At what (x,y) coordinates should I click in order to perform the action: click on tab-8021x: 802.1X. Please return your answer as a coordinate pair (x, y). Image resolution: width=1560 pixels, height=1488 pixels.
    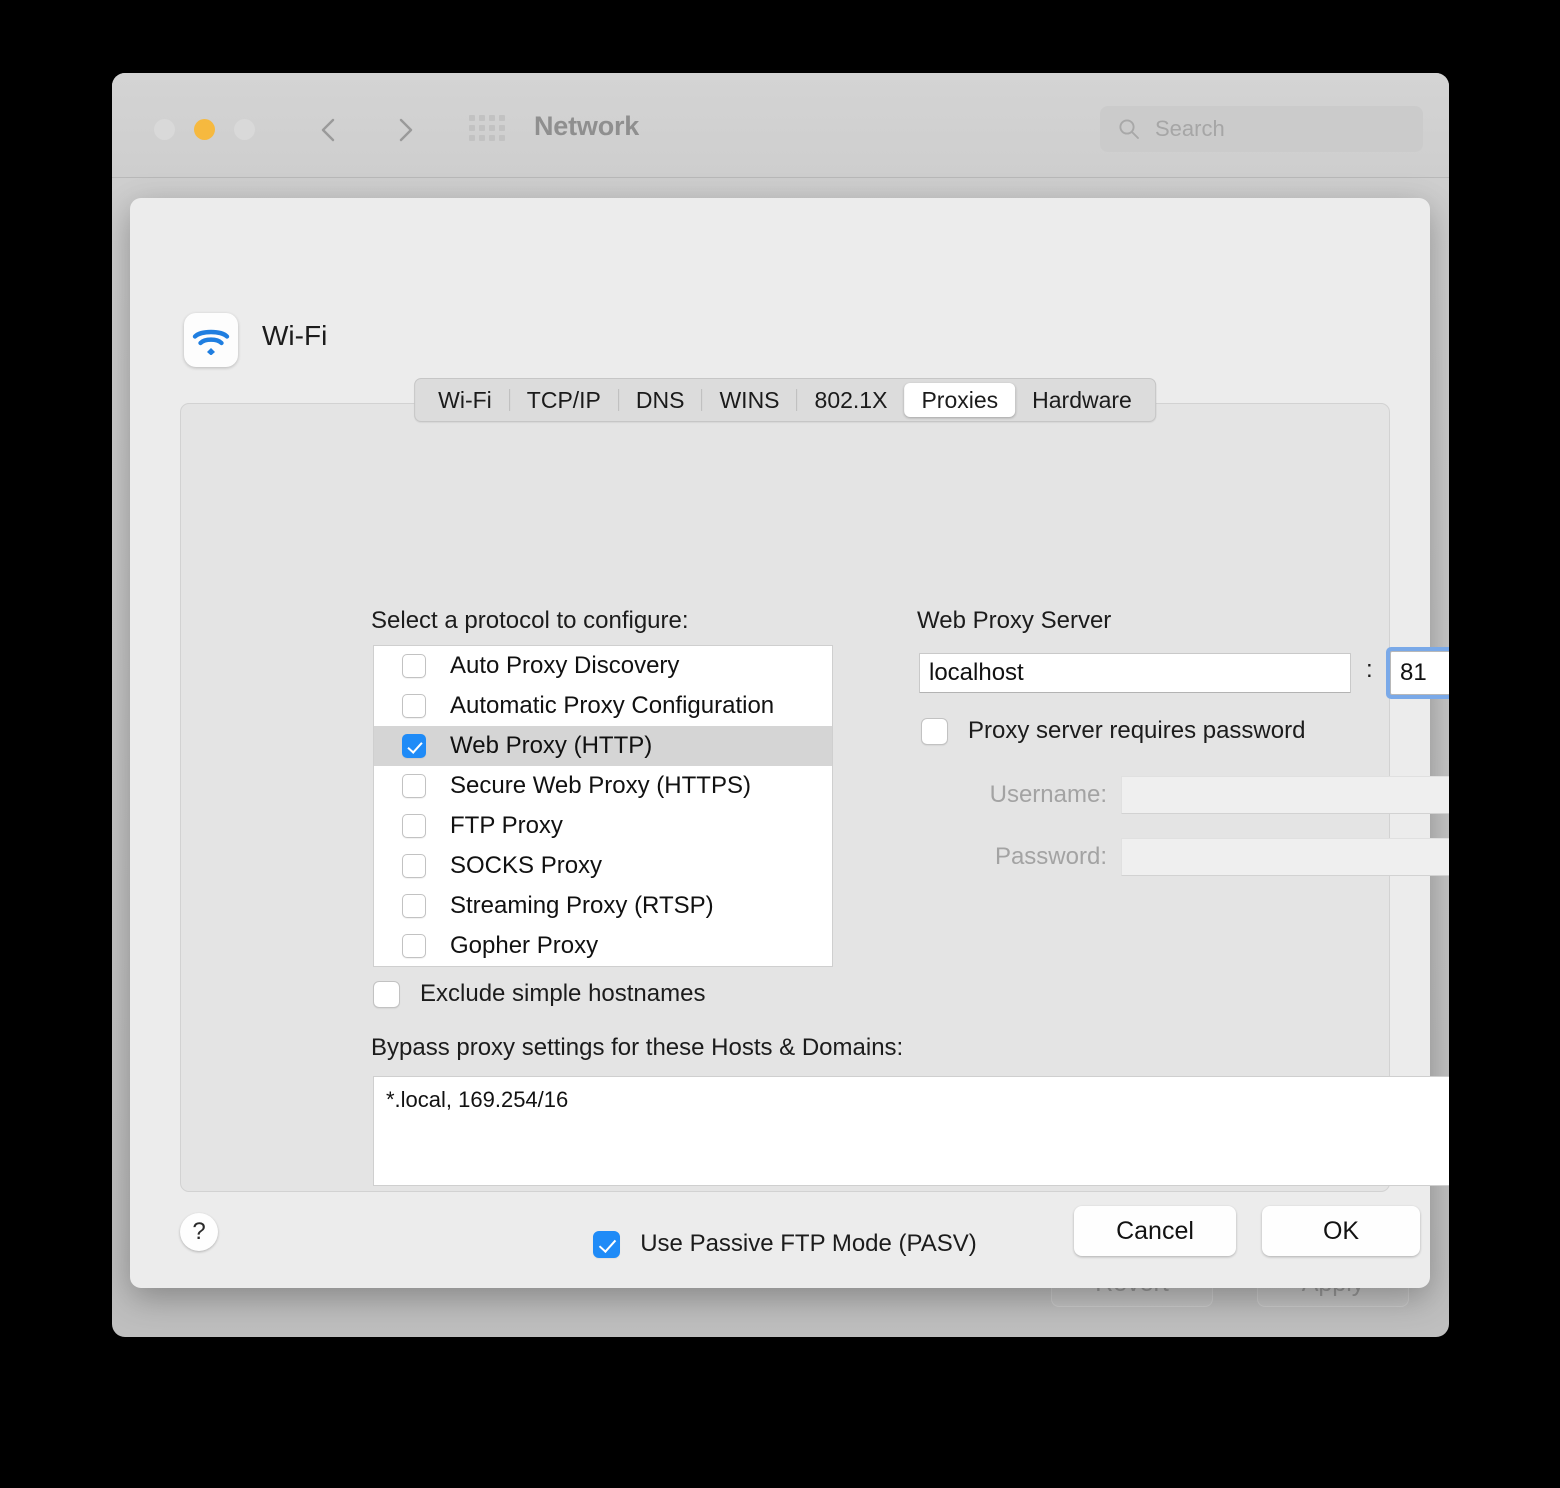
    Looking at the image, I should click on (851, 400).